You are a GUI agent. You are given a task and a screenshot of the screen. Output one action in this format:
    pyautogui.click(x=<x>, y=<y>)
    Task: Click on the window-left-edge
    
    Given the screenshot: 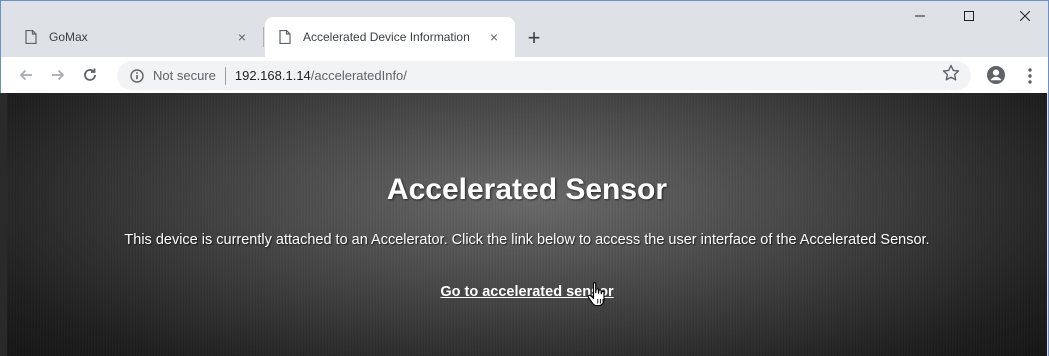 What is the action you would take?
    pyautogui.click(x=3, y=224)
    